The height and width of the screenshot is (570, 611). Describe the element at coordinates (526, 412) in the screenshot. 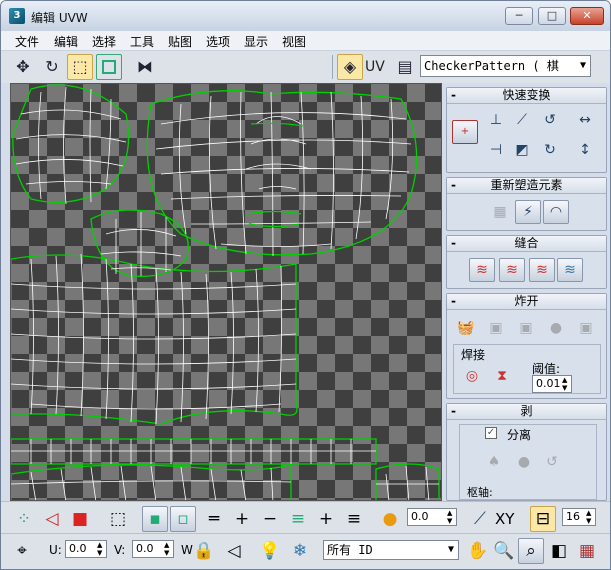

I see `peel-header: -剥` at that location.